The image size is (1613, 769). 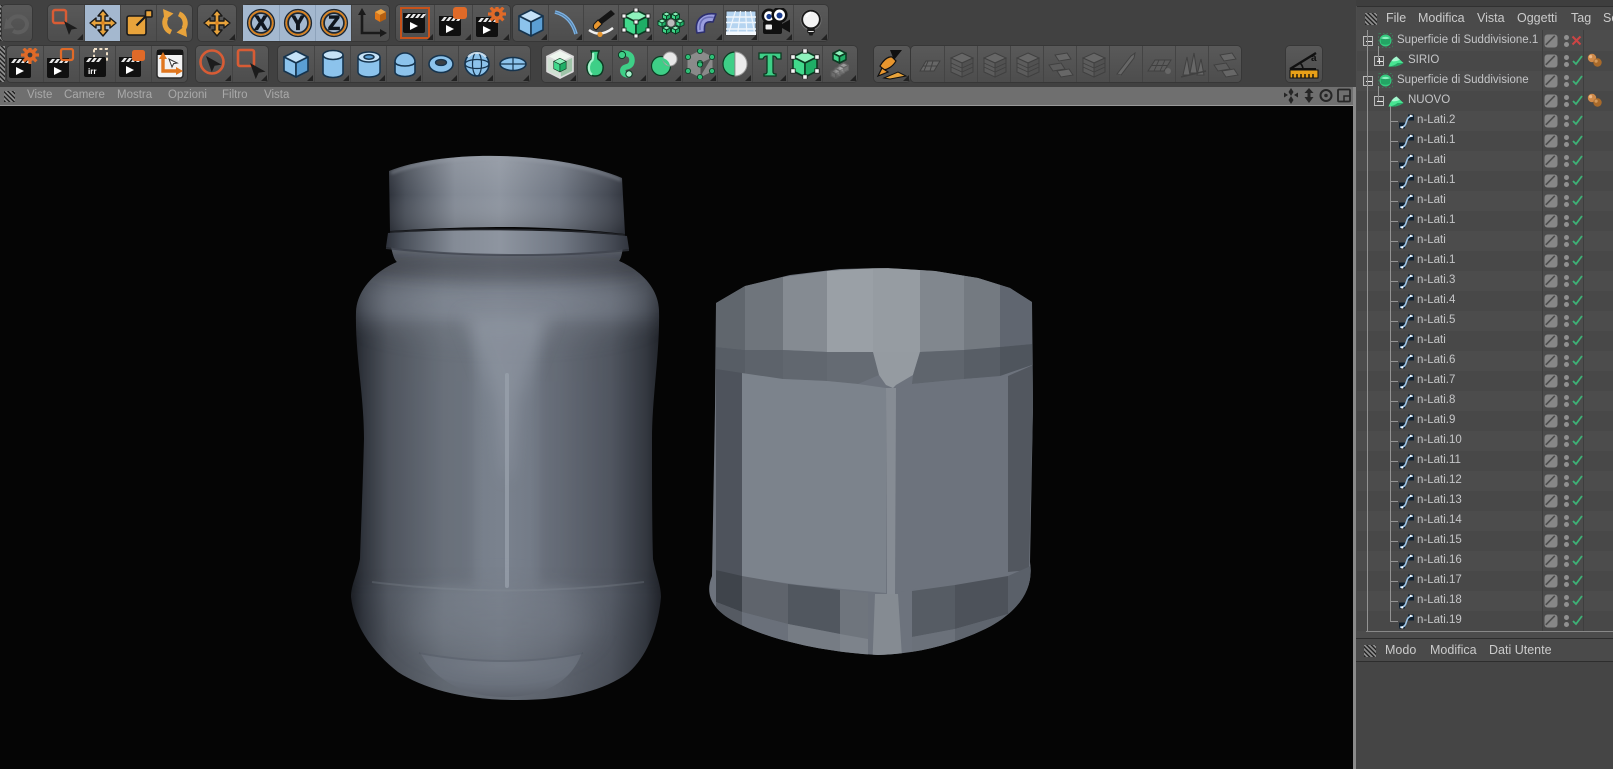 I want to click on svg-text: irr, so click(x=92, y=71).